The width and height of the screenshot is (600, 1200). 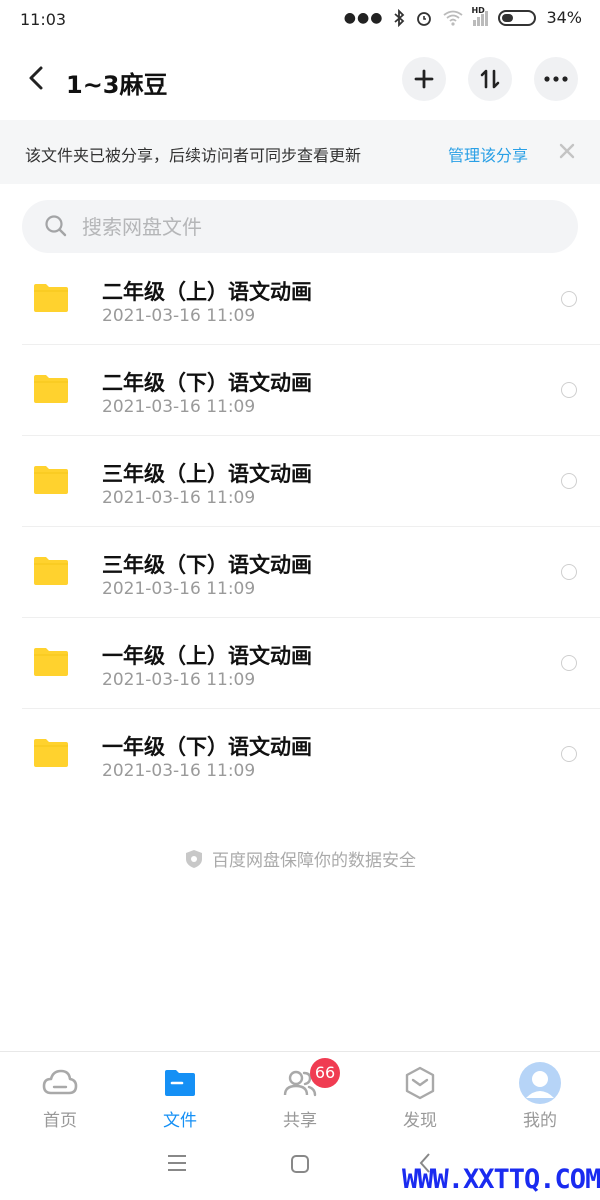 I want to click on more-dots-icon: ●●●, so click(x=363, y=17).